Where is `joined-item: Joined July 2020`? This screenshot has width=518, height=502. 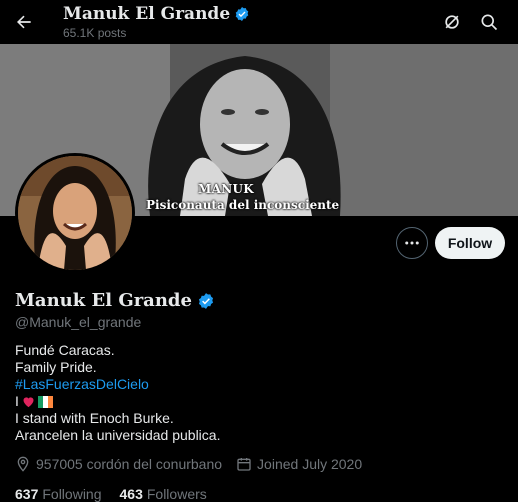 joined-item: Joined July 2020 is located at coordinates (299, 464).